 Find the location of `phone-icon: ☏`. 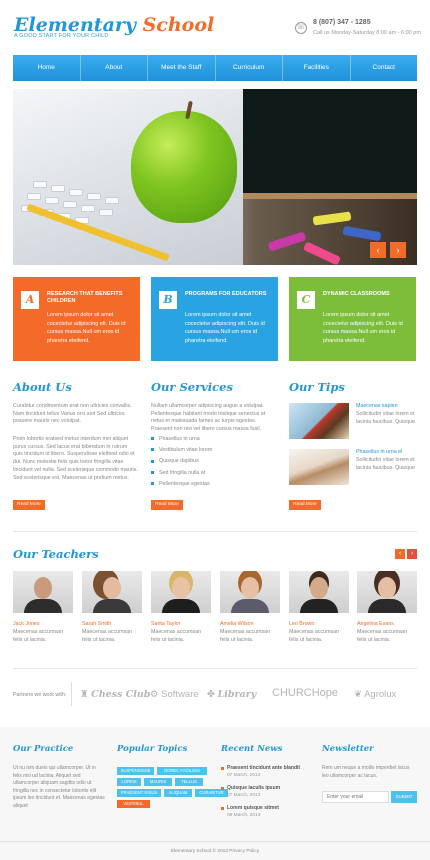

phone-icon: ☏ is located at coordinates (301, 28).